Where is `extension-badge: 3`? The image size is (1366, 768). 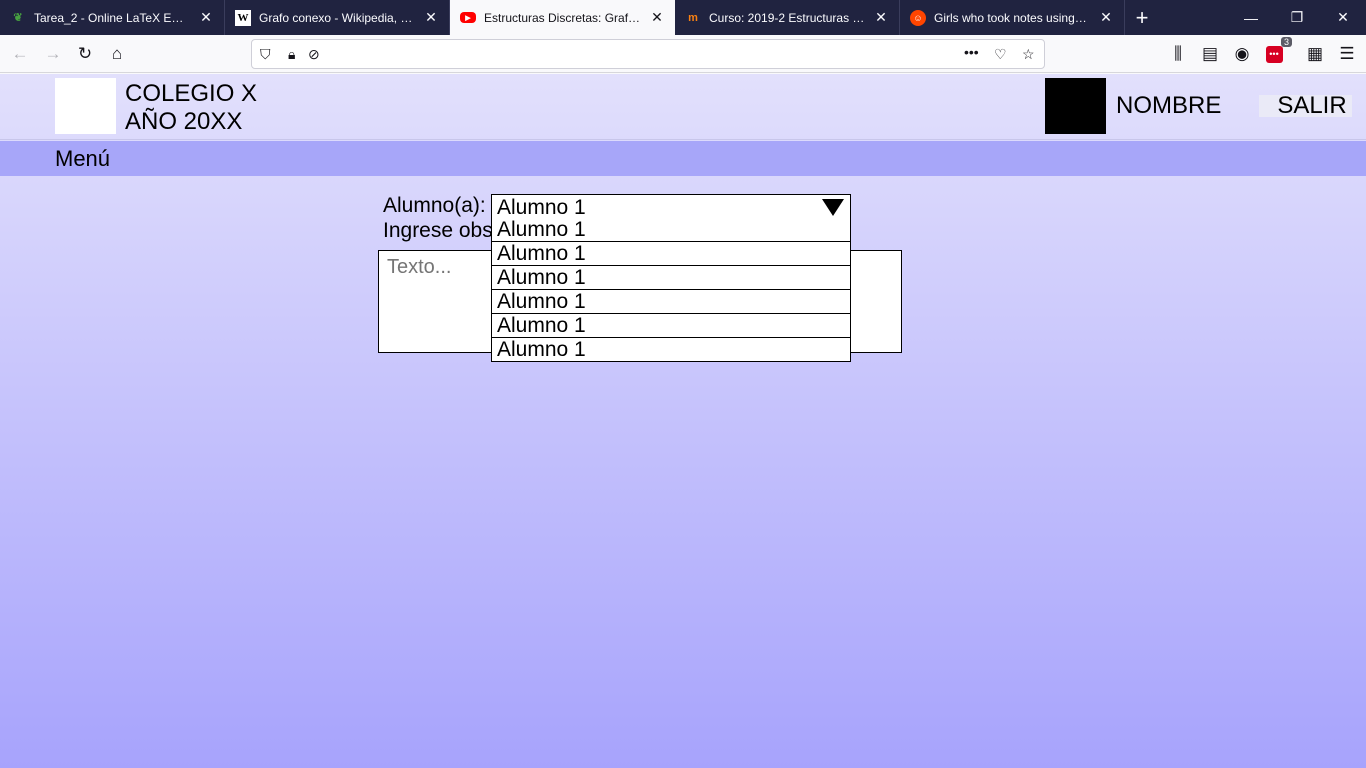 extension-badge: 3 is located at coordinates (1286, 42).